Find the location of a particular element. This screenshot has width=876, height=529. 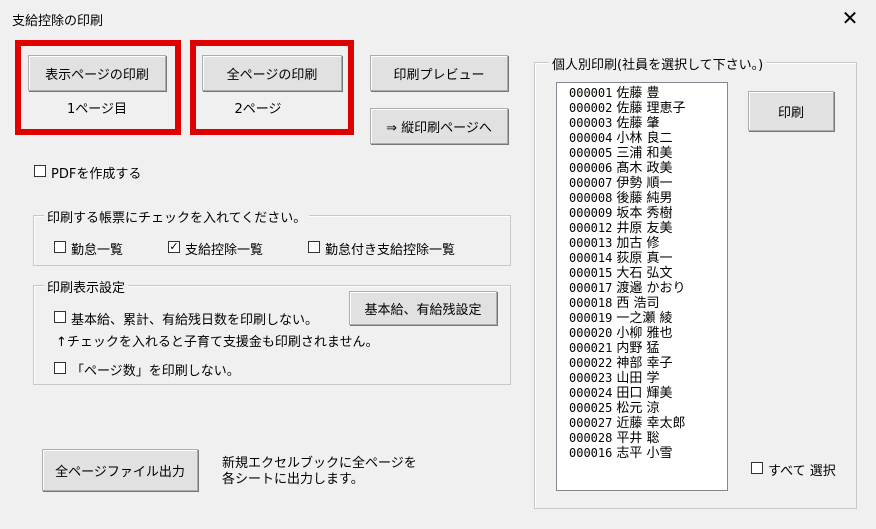

list-item: 000008 後藤 純男 is located at coordinates (648, 198).